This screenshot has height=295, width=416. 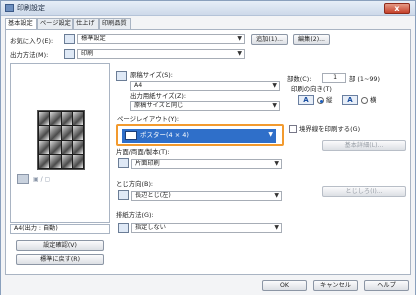 I want to click on output-paper-select: 原稿サイズと同じ ▼, so click(x=205, y=106).